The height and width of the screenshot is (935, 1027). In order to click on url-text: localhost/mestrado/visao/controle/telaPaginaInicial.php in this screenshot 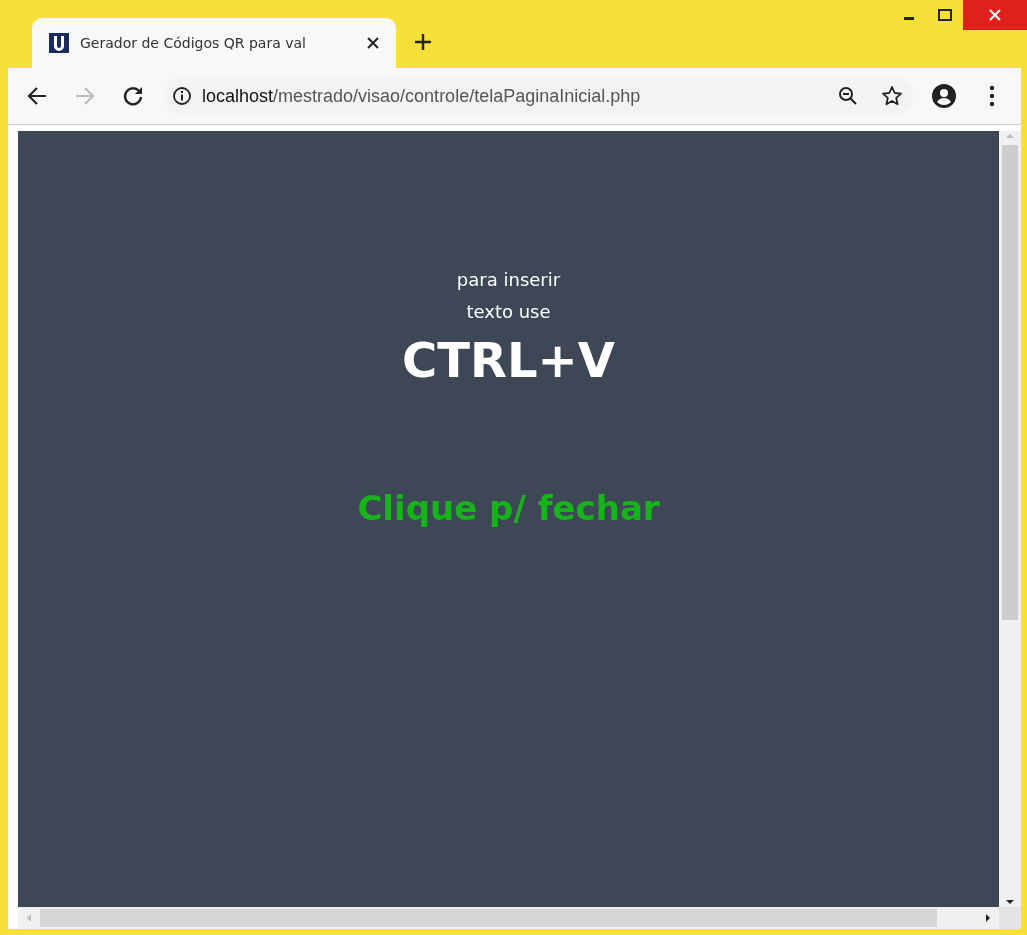, I will do `click(422, 96)`.